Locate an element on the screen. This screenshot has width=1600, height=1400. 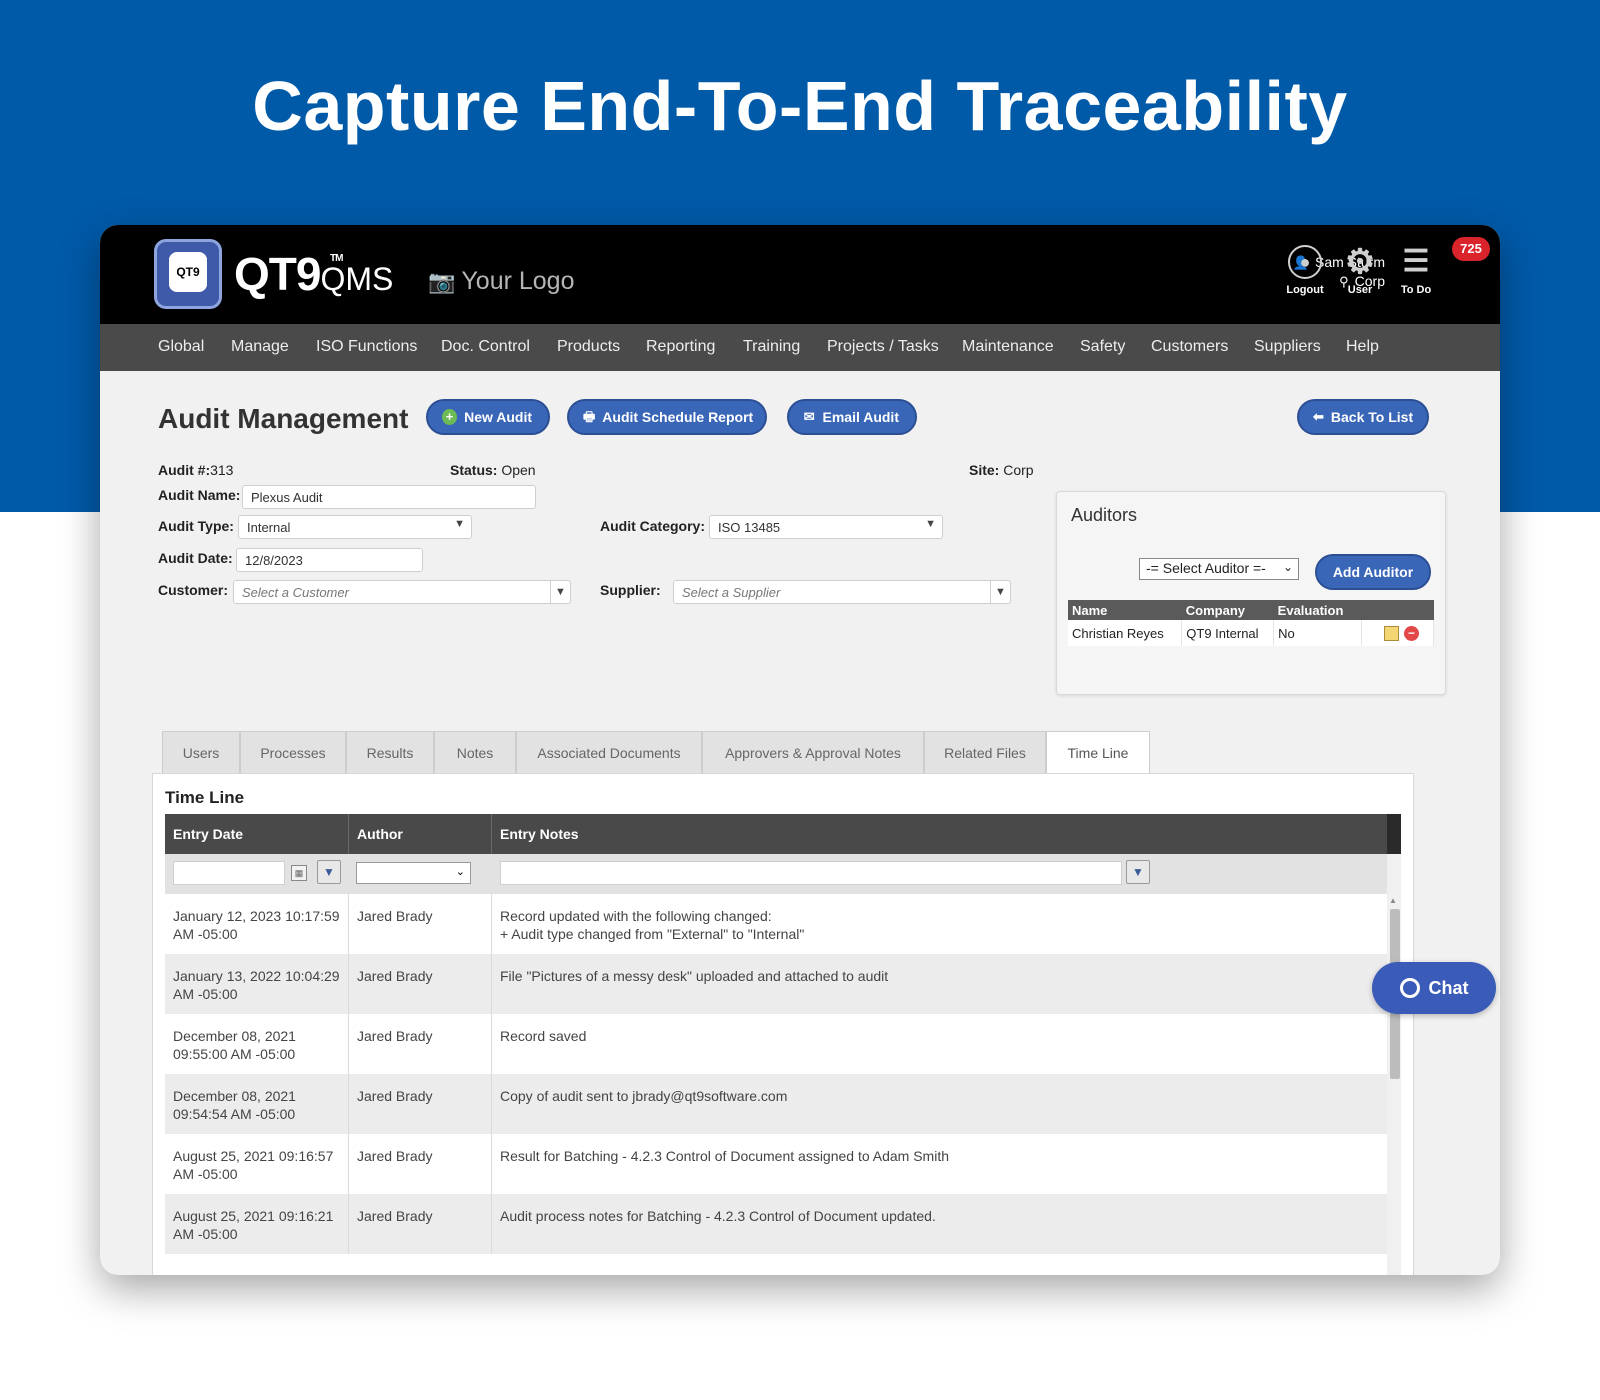
header-author: Author is located at coordinates (420, 834).